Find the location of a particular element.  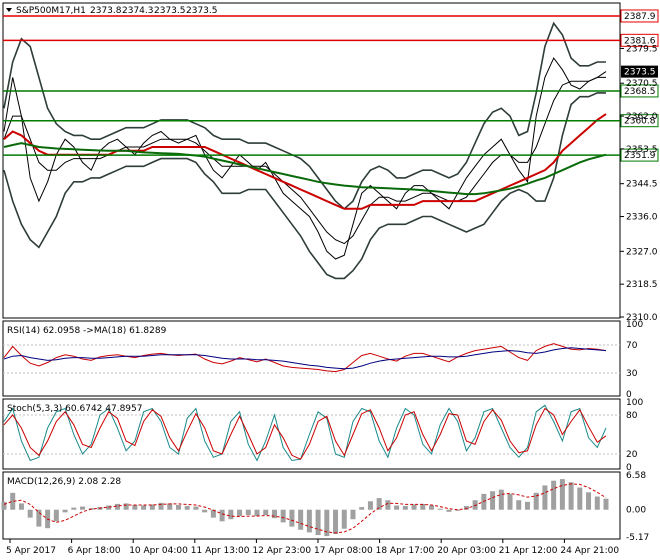

price-tick-label: 2362.0 is located at coordinates (642, 117).